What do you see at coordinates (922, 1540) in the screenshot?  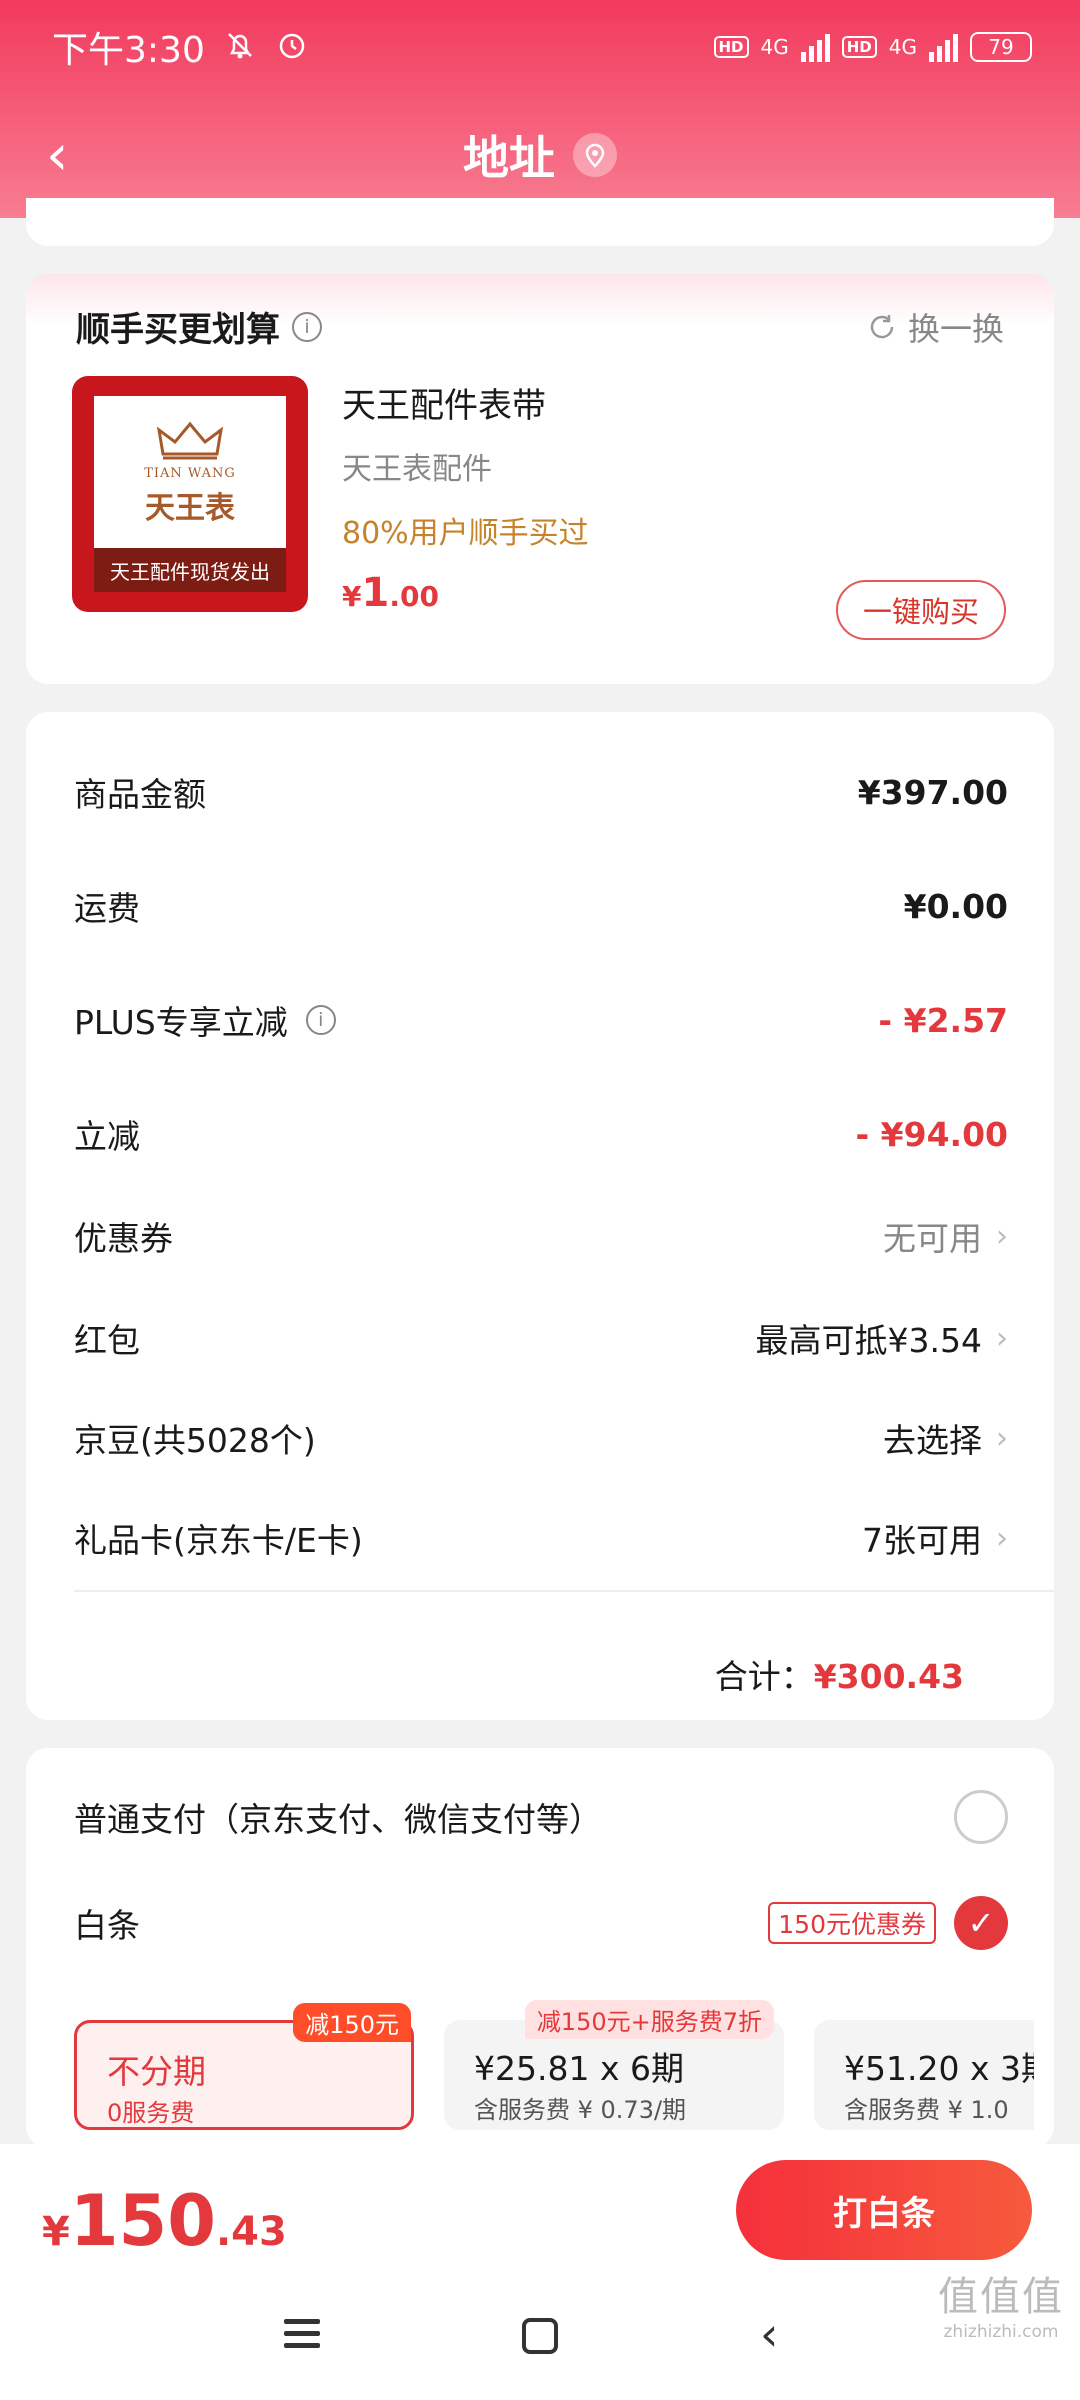 I see `gift-card-value: 7张可用` at bounding box center [922, 1540].